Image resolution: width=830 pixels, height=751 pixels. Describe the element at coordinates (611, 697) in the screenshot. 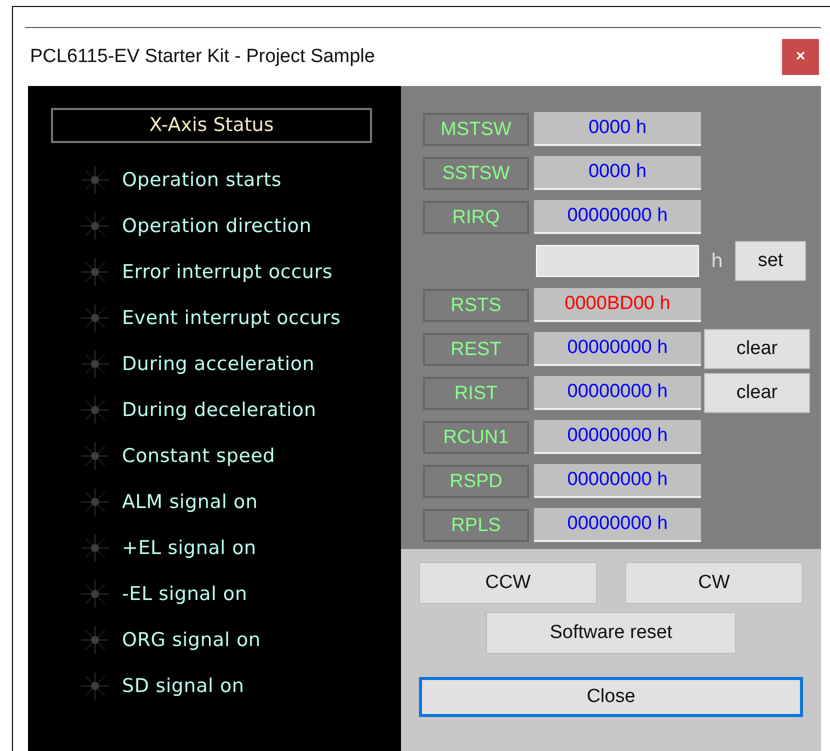

I see `close-button: Close` at that location.